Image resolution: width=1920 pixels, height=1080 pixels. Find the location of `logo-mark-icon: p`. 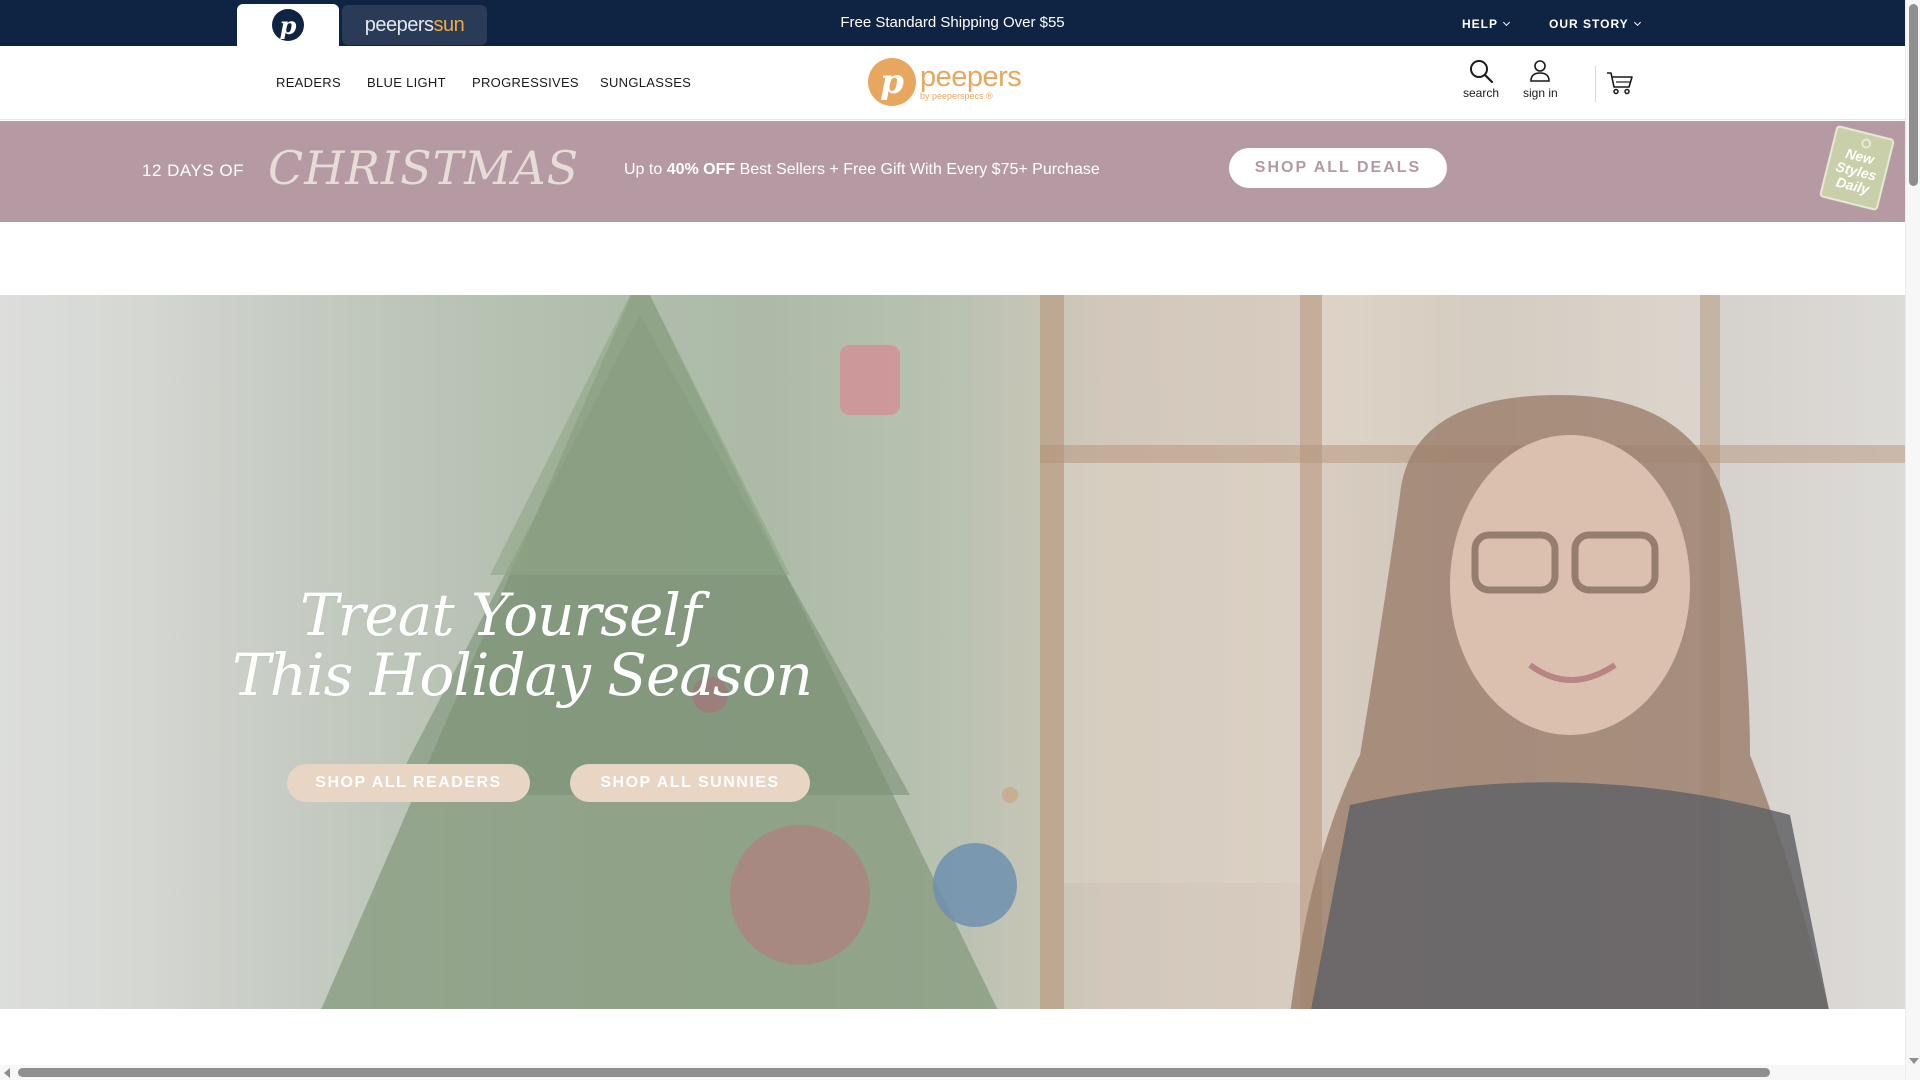

logo-mark-icon: p is located at coordinates (892, 82).